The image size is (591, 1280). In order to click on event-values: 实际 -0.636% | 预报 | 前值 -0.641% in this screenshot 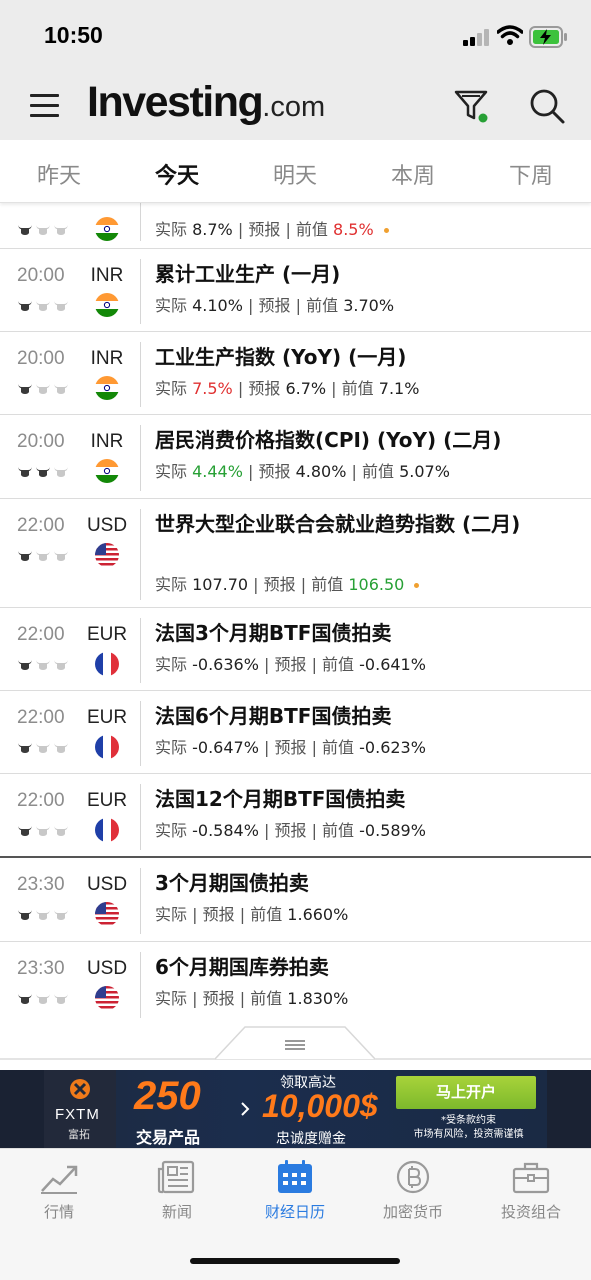, I will do `click(290, 664)`.